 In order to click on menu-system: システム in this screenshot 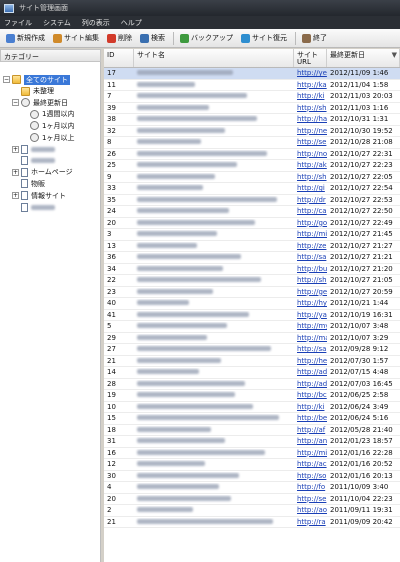, I will do `click(57, 23)`.